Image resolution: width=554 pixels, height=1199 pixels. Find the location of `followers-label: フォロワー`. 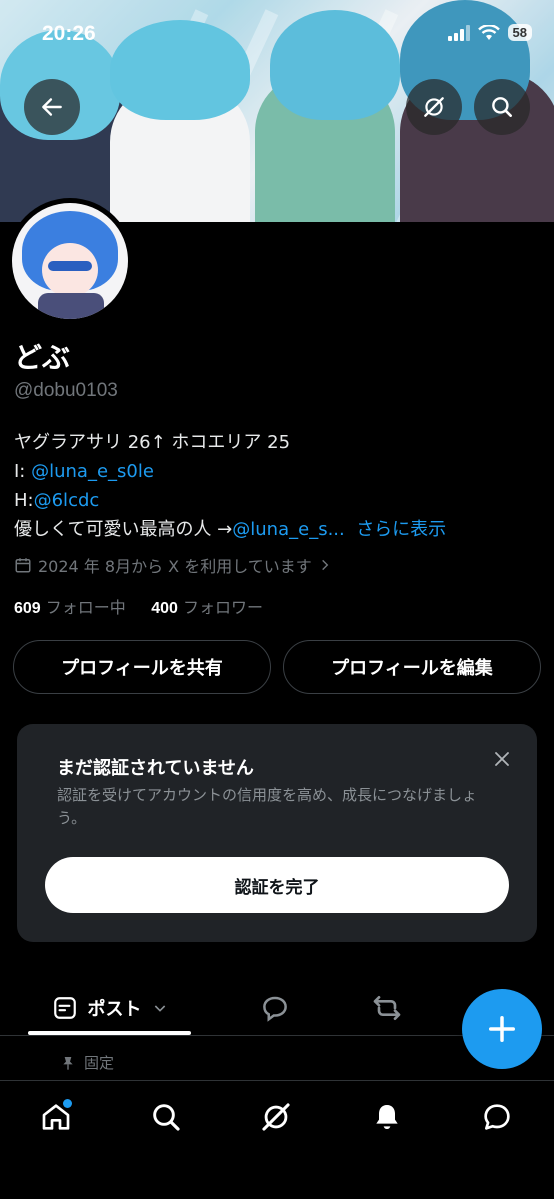

followers-label: フォロワー is located at coordinates (223, 607).